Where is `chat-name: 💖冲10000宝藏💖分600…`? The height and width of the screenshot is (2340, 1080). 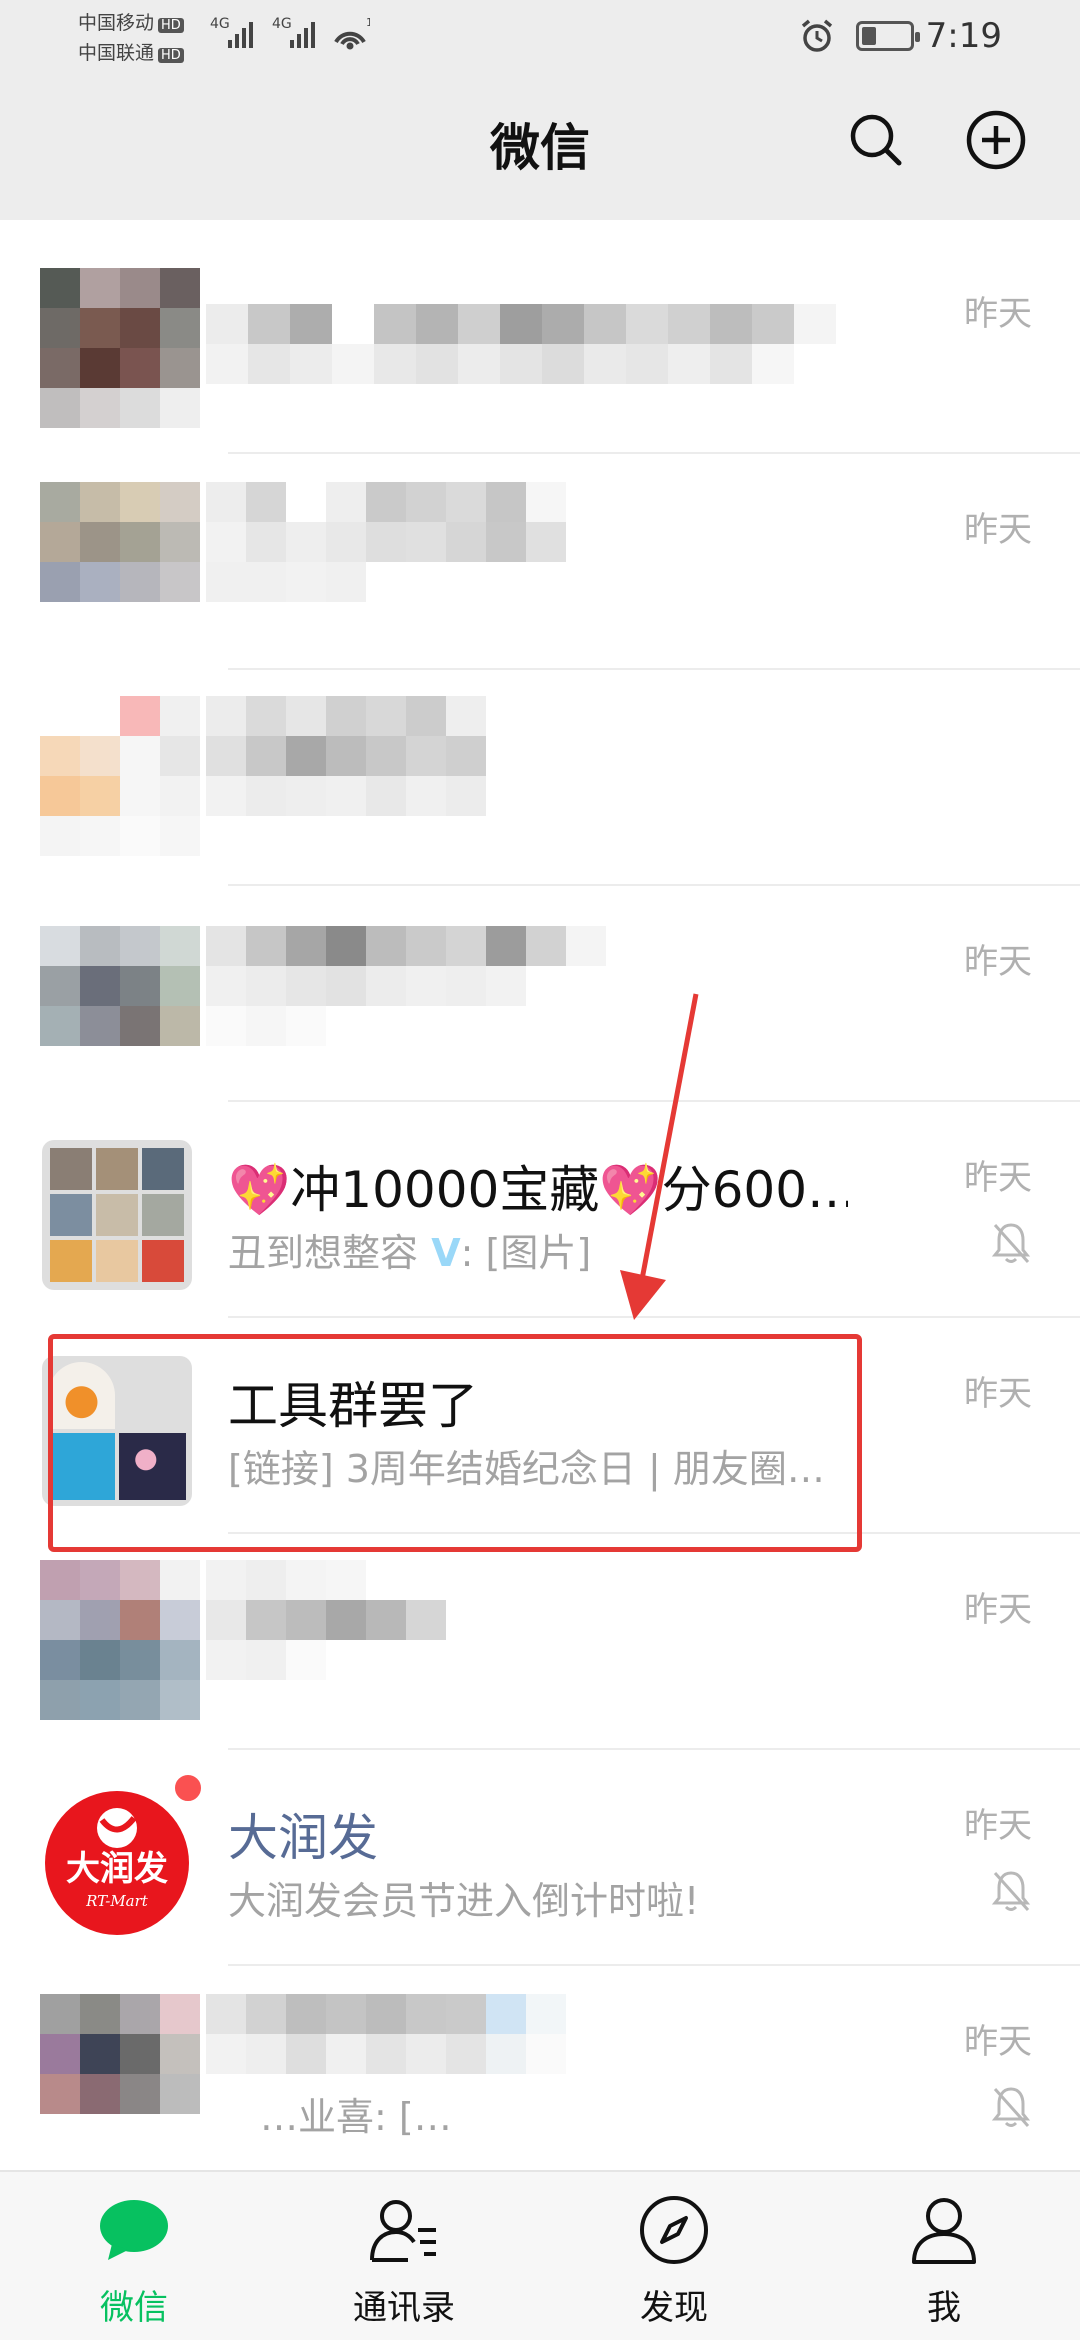 chat-name: 💖冲10000宝藏💖分600… is located at coordinates (538, 1190).